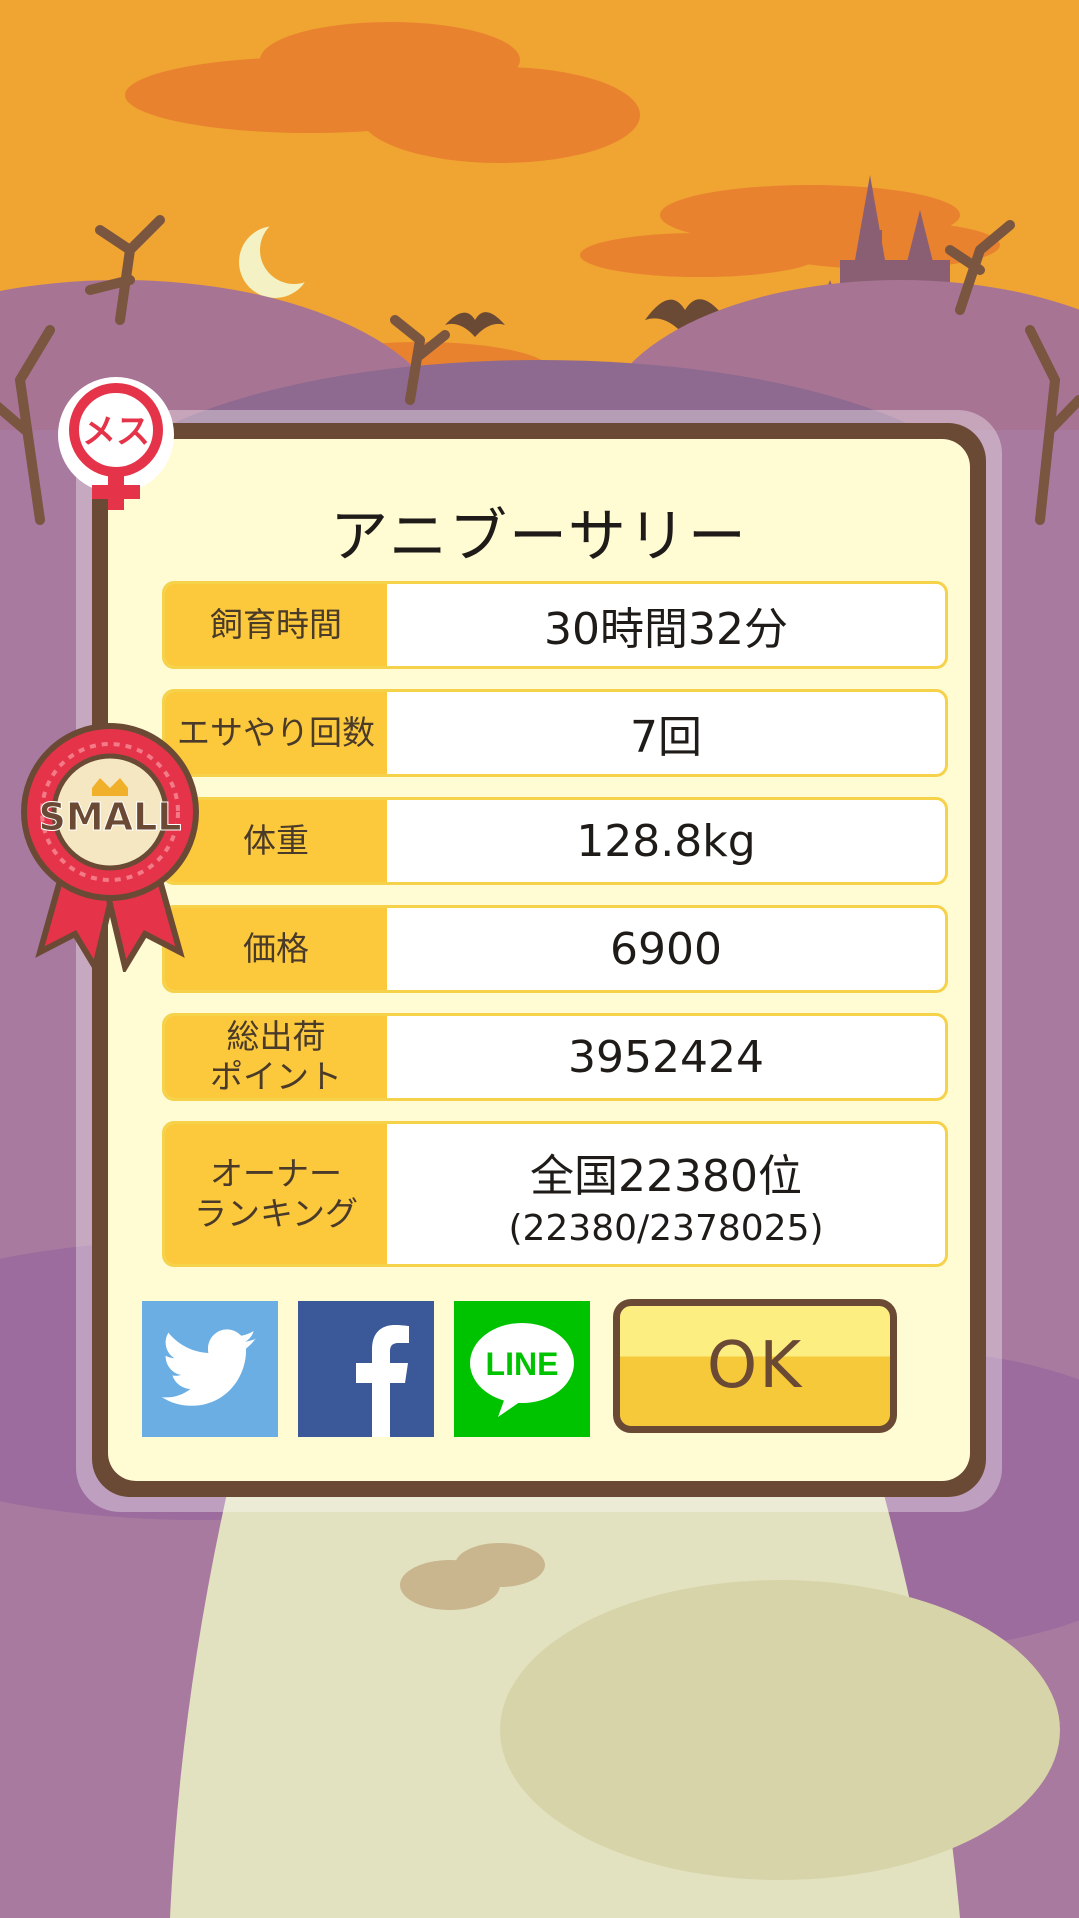 This screenshot has width=1079, height=1918. Describe the element at coordinates (116, 432) in the screenshot. I see `gender-label: メス` at that location.